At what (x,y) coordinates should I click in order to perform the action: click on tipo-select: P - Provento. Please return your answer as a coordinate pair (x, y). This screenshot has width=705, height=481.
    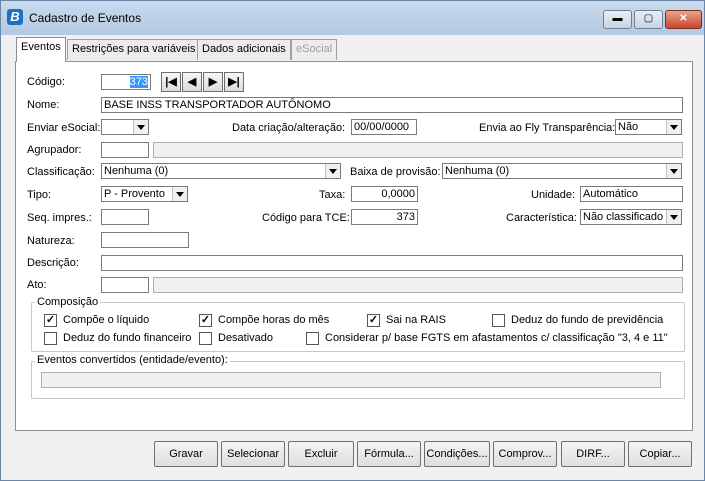
    Looking at the image, I should click on (144, 194).